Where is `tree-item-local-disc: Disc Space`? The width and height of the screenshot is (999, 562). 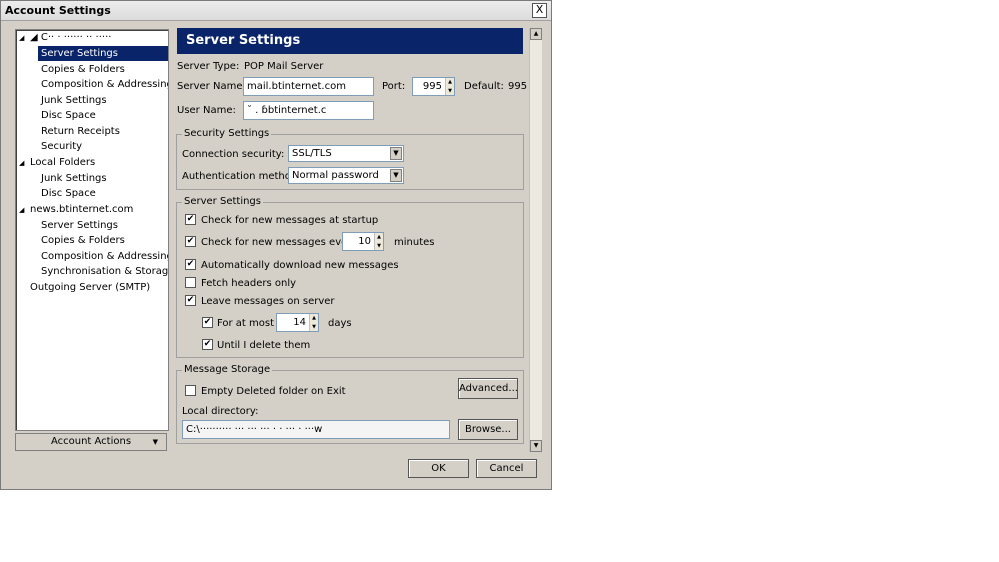 tree-item-local-disc: Disc Space is located at coordinates (68, 193).